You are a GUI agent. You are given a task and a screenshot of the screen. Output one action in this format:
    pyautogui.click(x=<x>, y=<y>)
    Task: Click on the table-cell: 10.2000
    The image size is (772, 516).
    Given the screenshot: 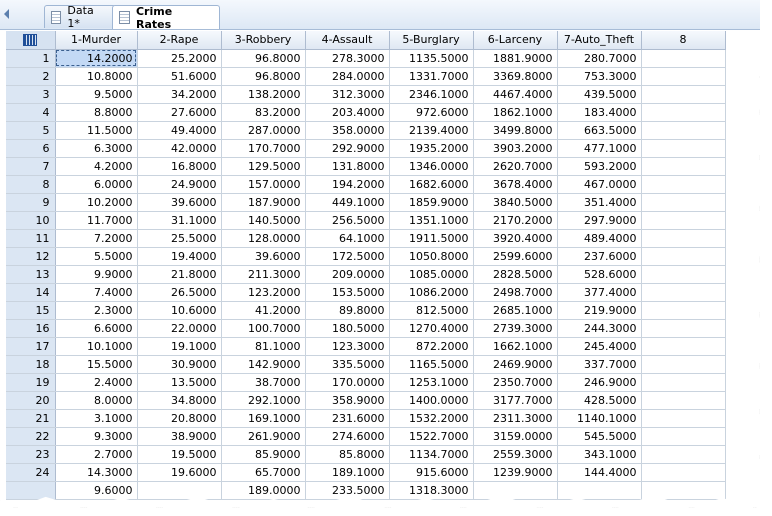 What is the action you would take?
    pyautogui.click(x=96, y=202)
    